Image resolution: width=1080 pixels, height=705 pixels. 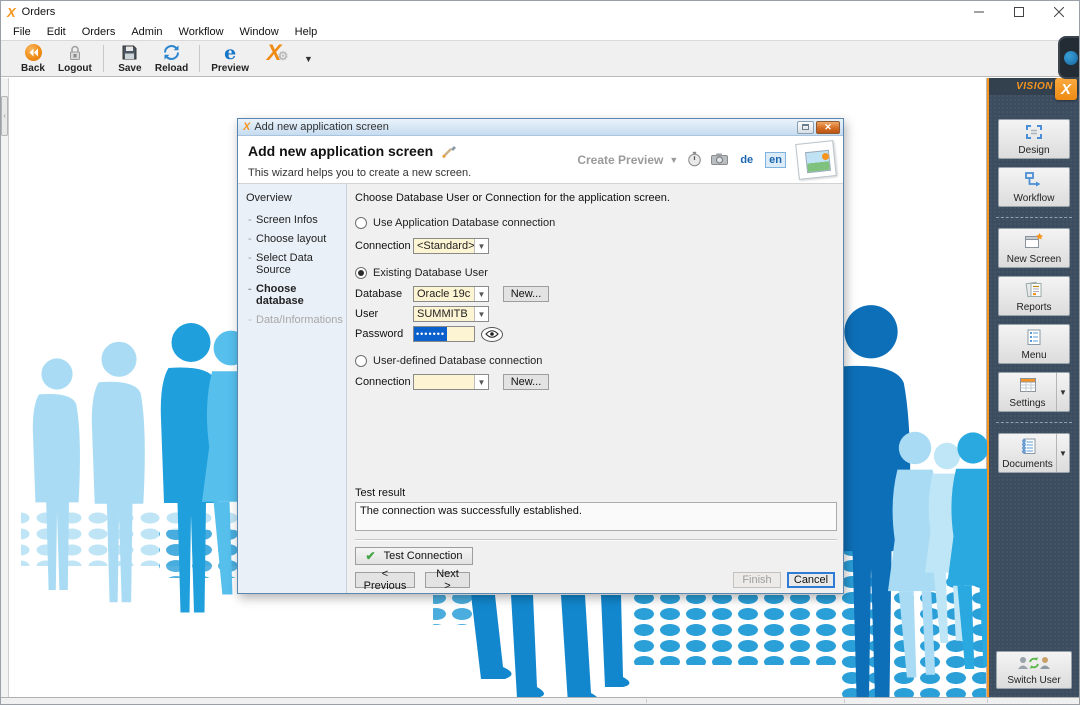 I want to click on floating-assistant-widget, so click(x=1068, y=57).